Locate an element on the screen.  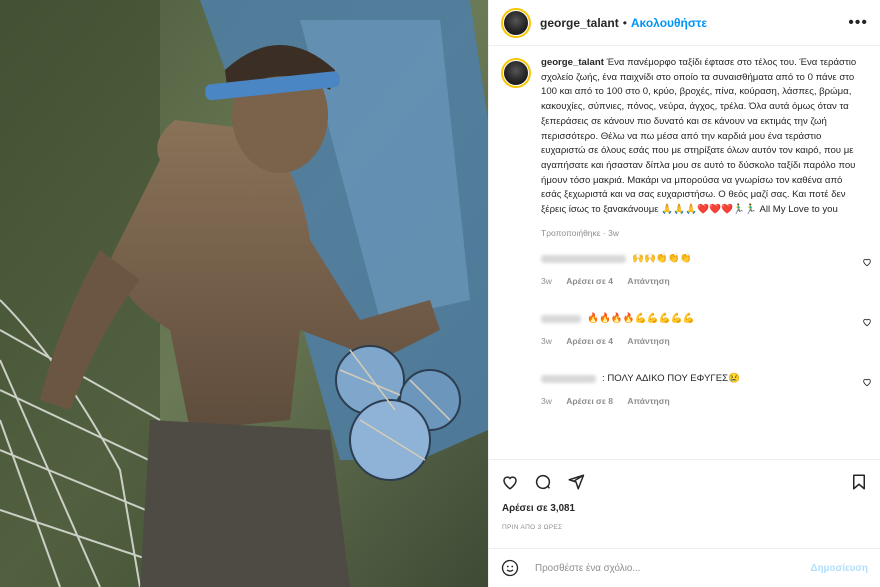
comment-likes: Αρέσει σε 8 is located at coordinates (589, 401).